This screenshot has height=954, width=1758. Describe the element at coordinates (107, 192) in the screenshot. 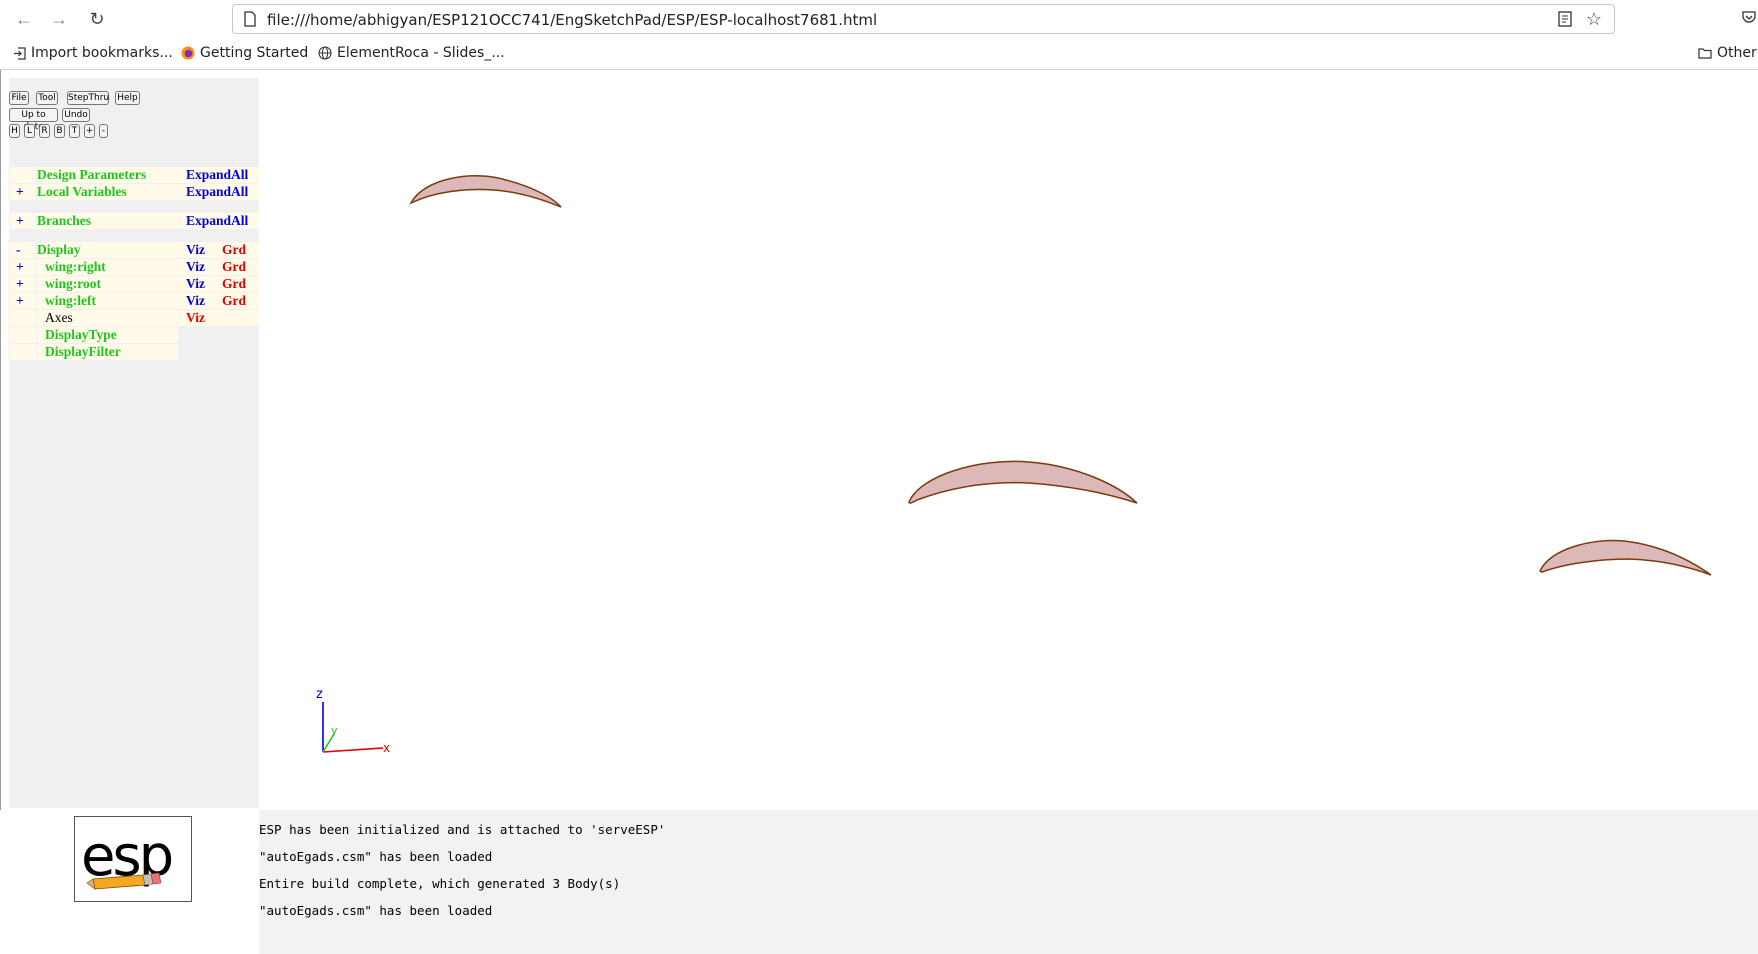

I see `local-variables-label: Local Variables` at that location.